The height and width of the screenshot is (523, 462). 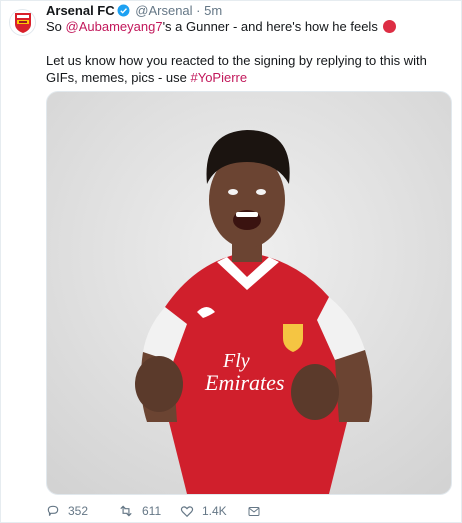 I want to click on reply-icon, so click(x=53, y=510).